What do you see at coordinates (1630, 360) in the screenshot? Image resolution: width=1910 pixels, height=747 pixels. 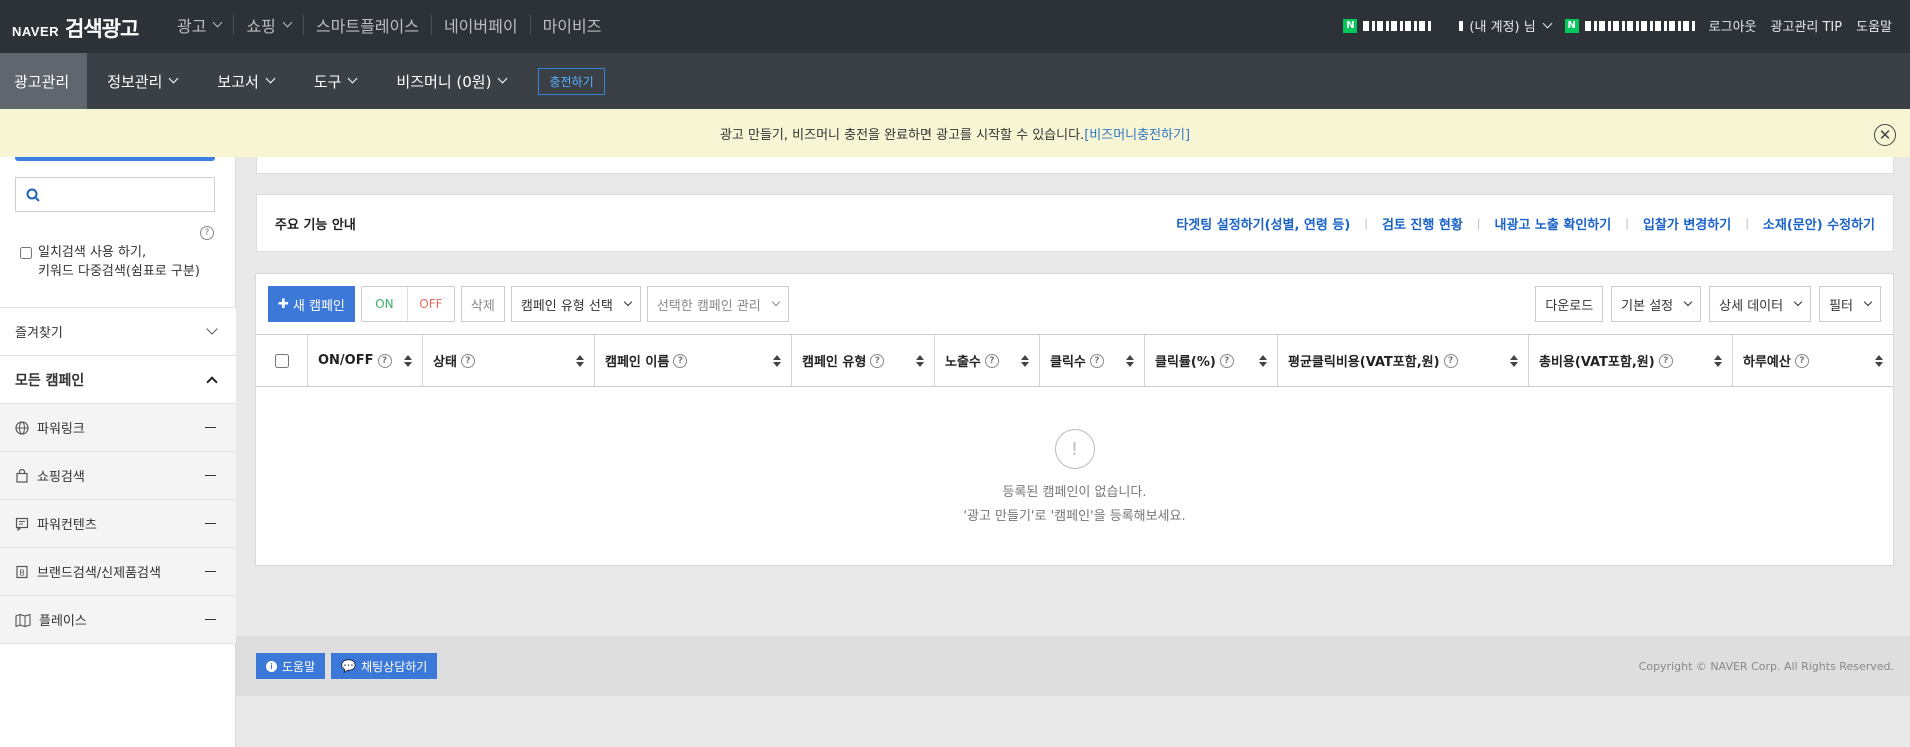 I see `column-header-total-cost: 총비용(VAT포함,원)?` at bounding box center [1630, 360].